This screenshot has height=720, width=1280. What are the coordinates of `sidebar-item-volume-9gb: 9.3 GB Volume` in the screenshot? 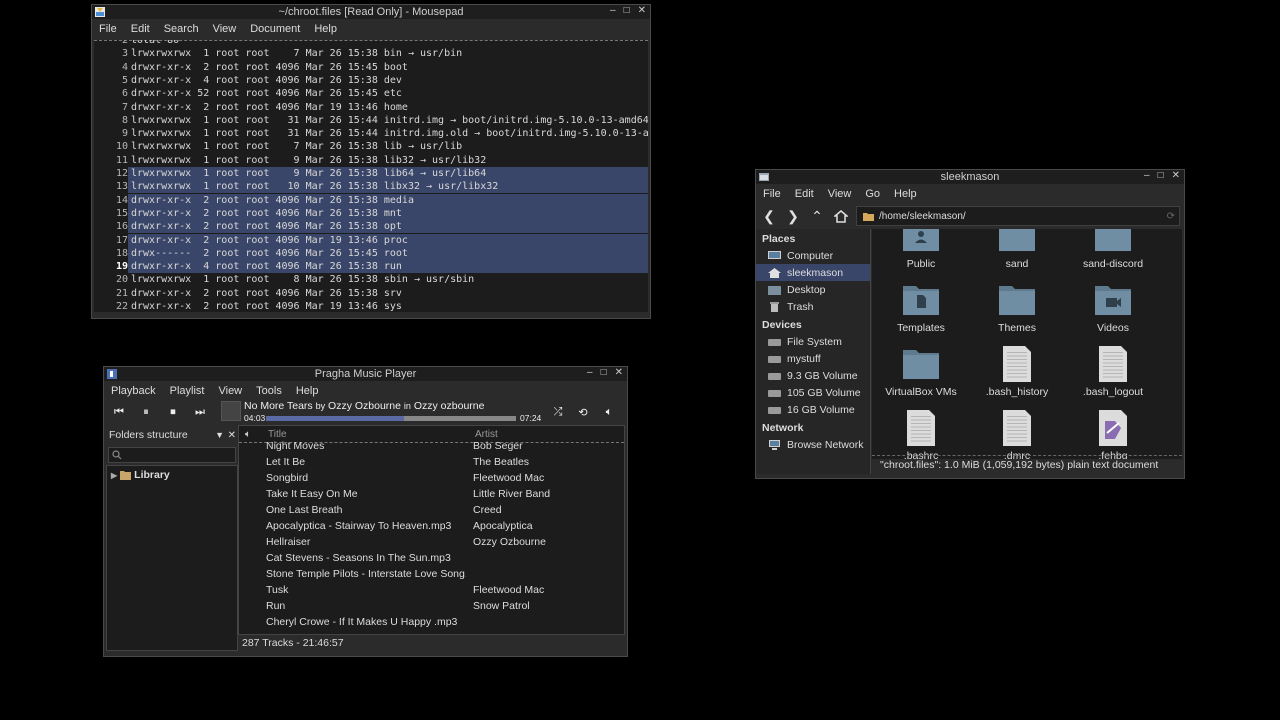 It's located at (813, 375).